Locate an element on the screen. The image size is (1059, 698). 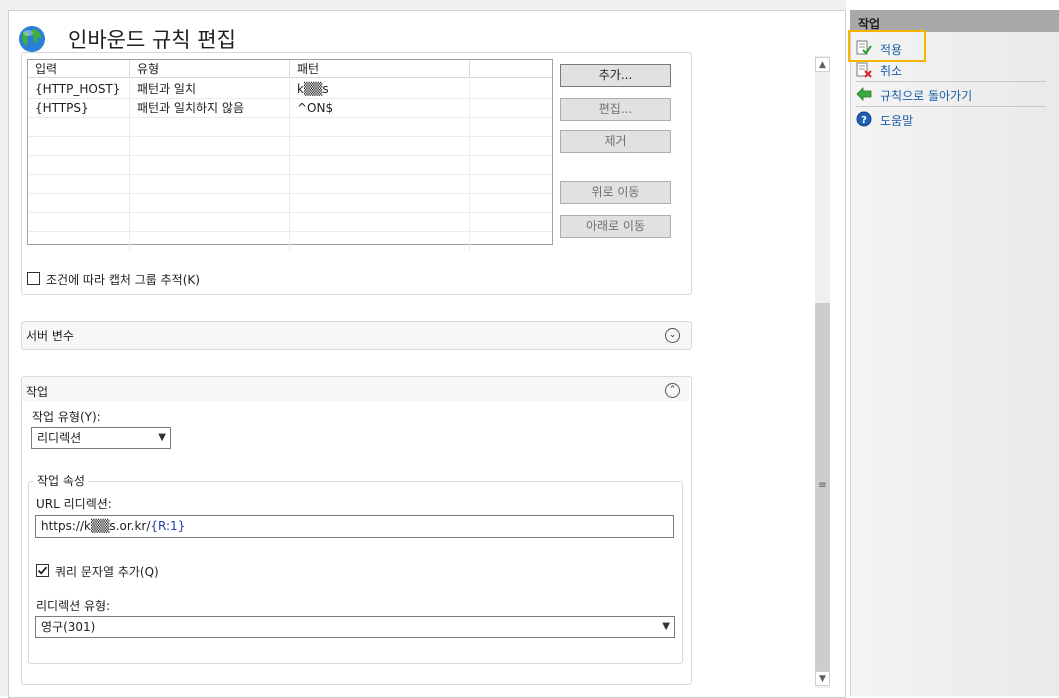
cell-pattern: ^ON$ is located at coordinates (380, 108).